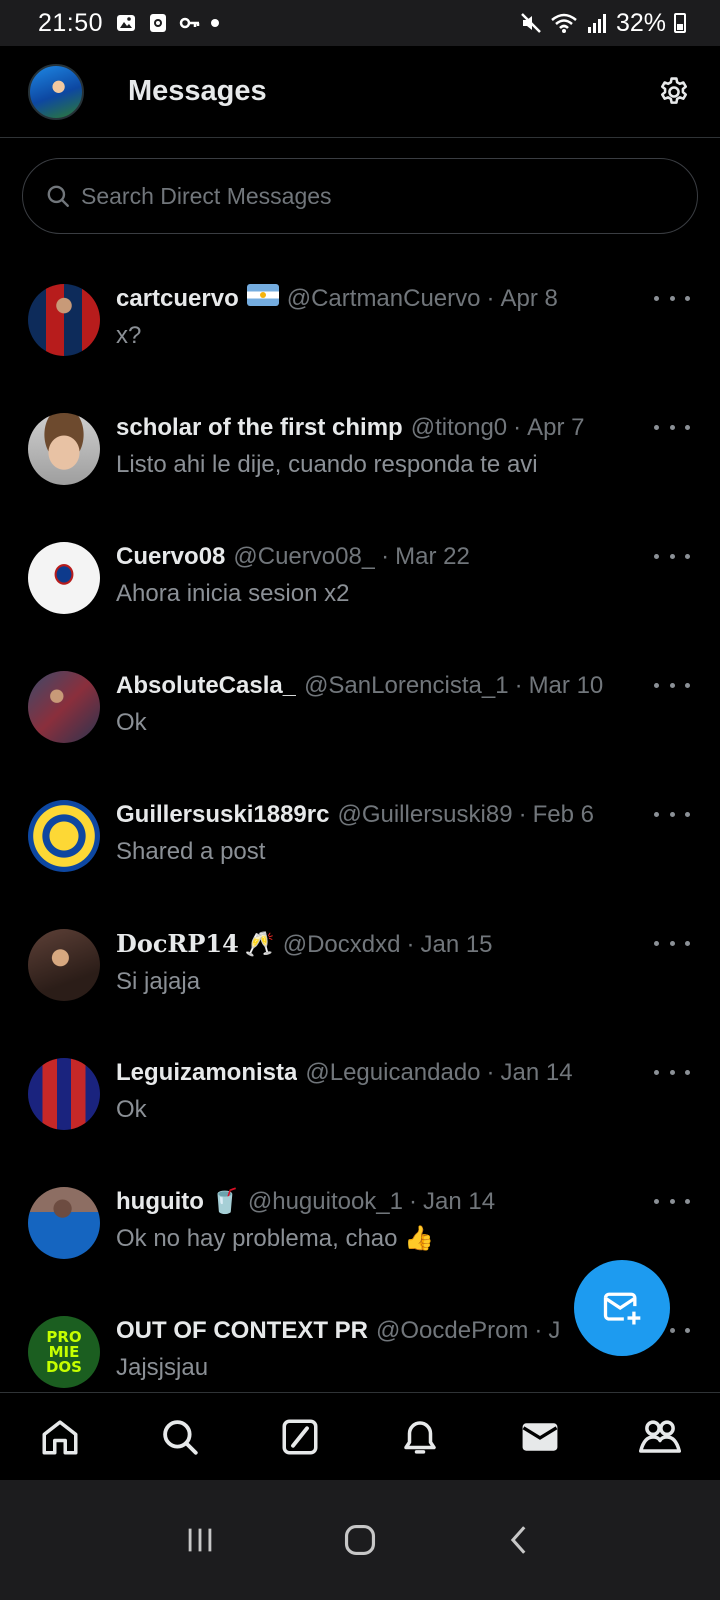  What do you see at coordinates (622, 1308) in the screenshot?
I see `new-message-button` at bounding box center [622, 1308].